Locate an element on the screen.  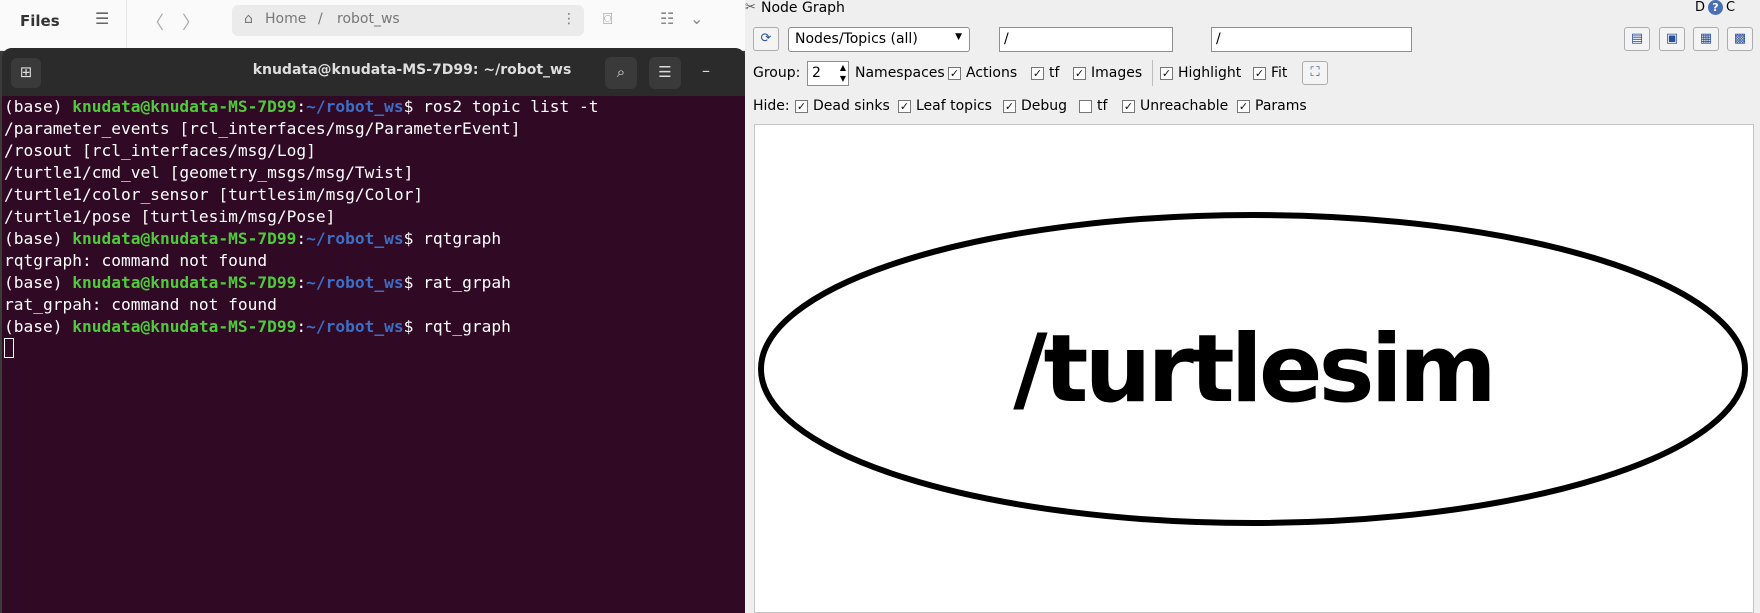
terminal-line: rat_grpah: command not found is located at coordinates (140, 304).